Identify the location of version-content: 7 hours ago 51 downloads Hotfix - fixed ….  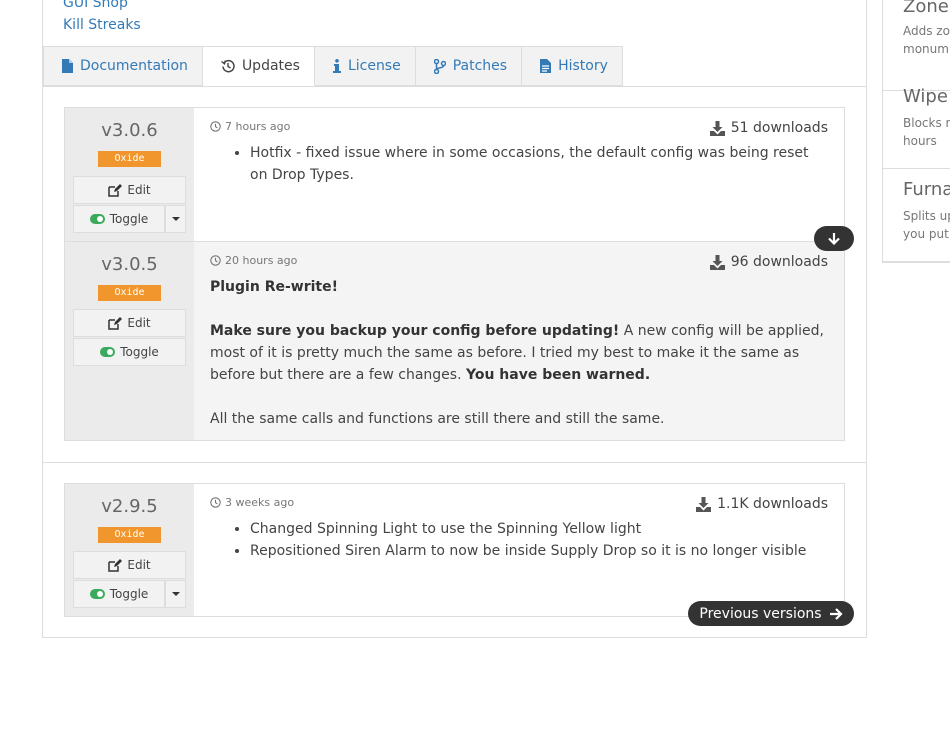
(519, 180).